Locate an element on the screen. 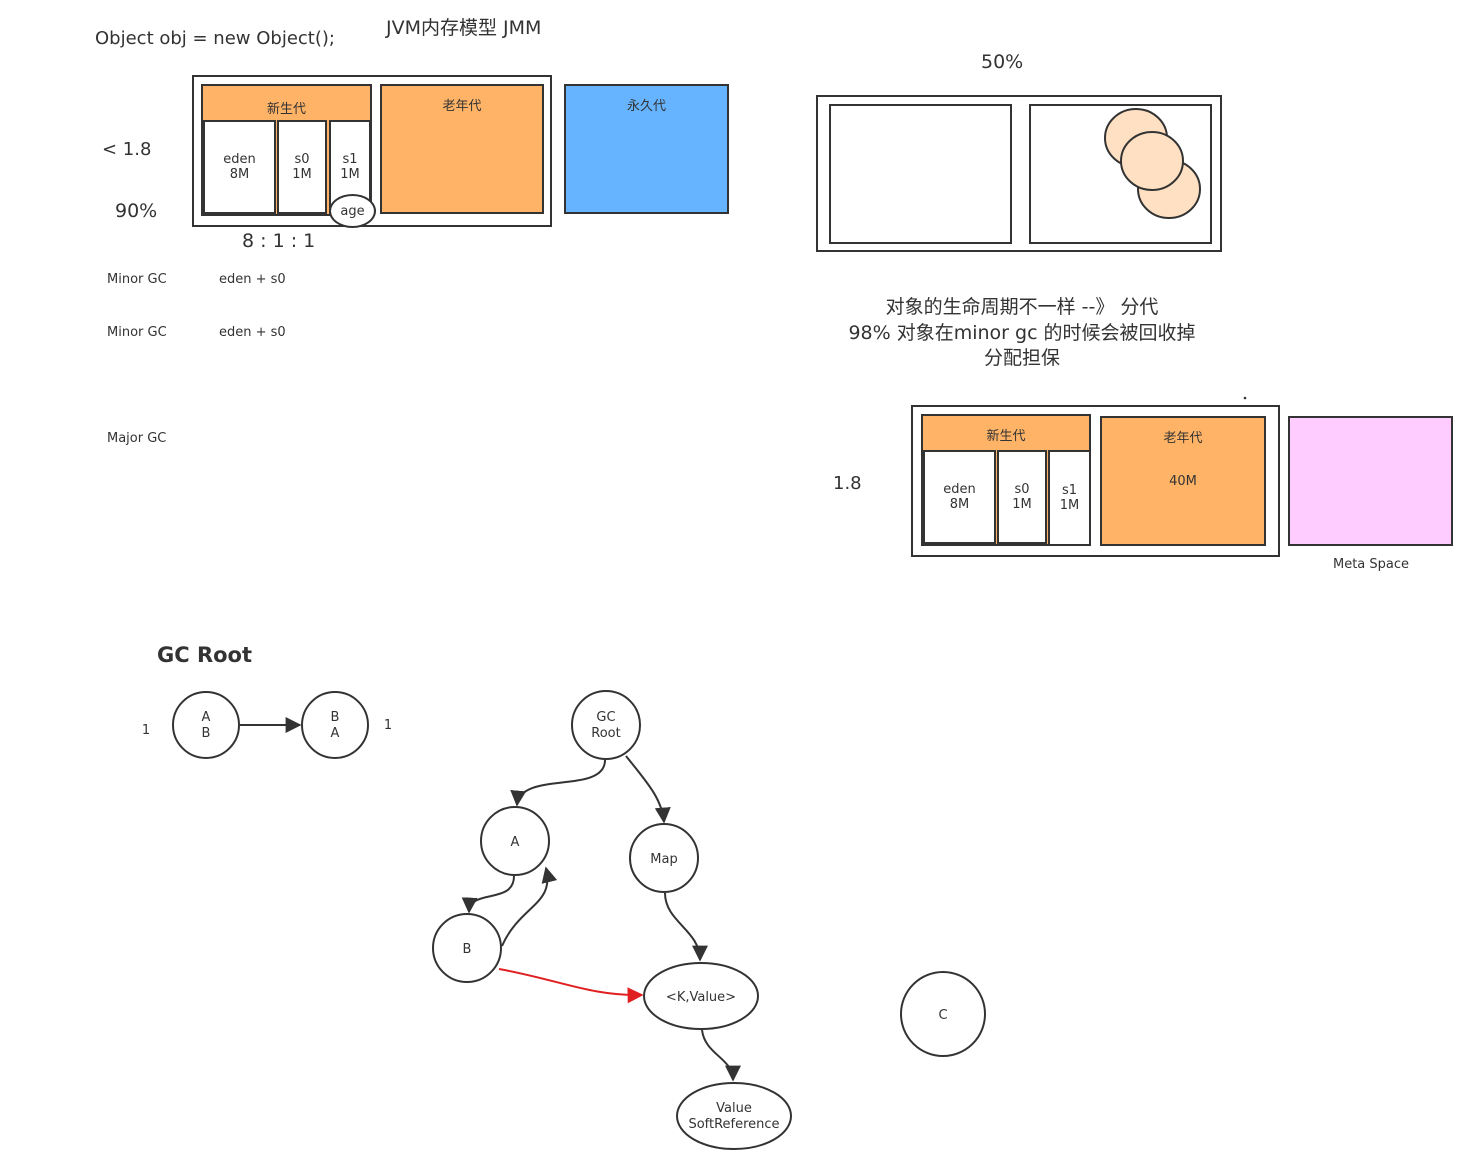 This screenshot has width=1482, height=1157. object-circles is located at coordinates (1152, 163).